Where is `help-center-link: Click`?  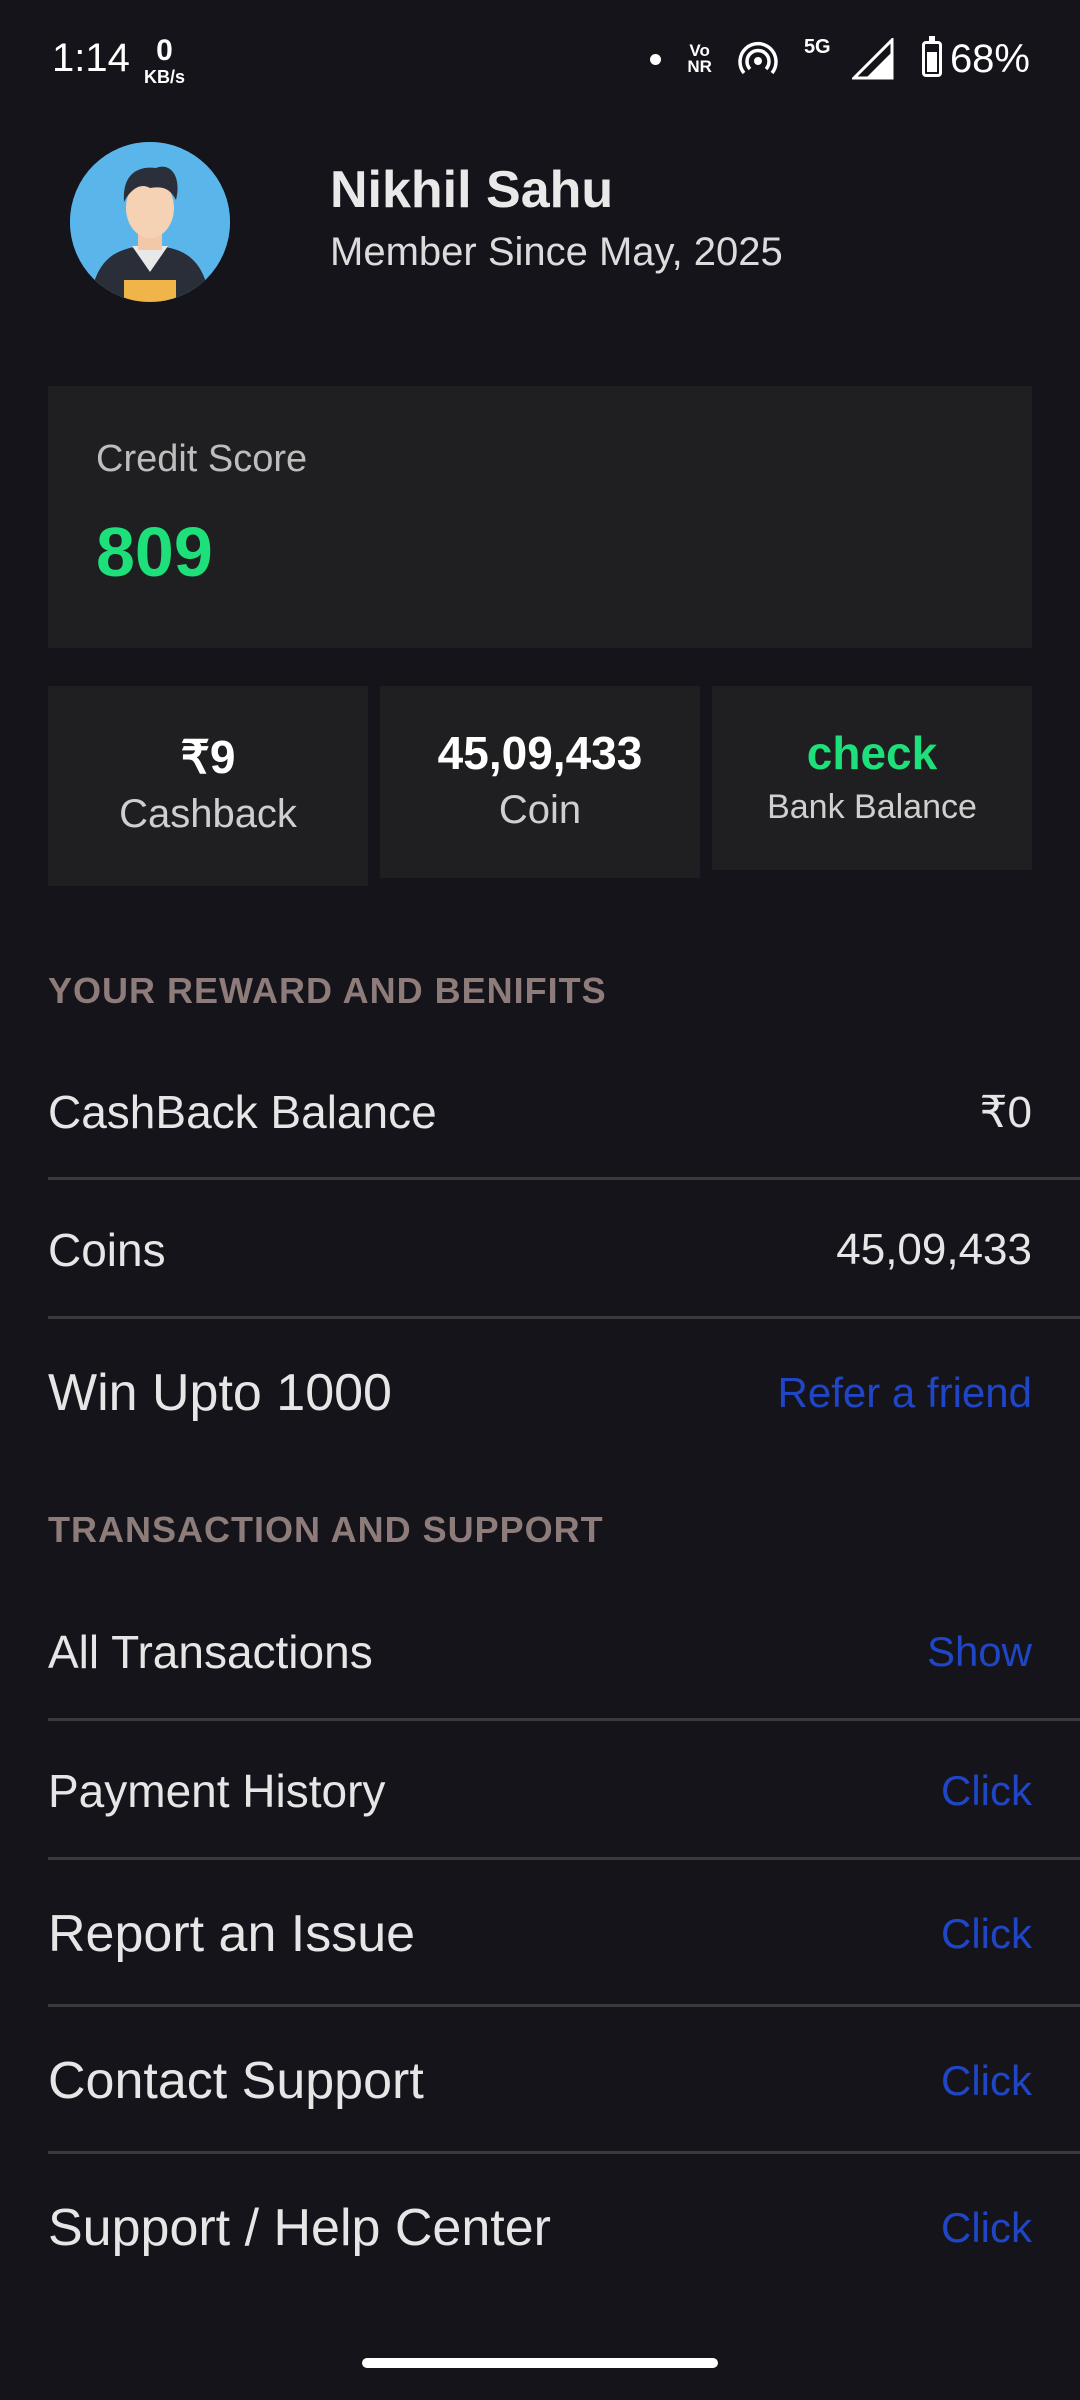
help-center-link: Click is located at coordinates (986, 2228).